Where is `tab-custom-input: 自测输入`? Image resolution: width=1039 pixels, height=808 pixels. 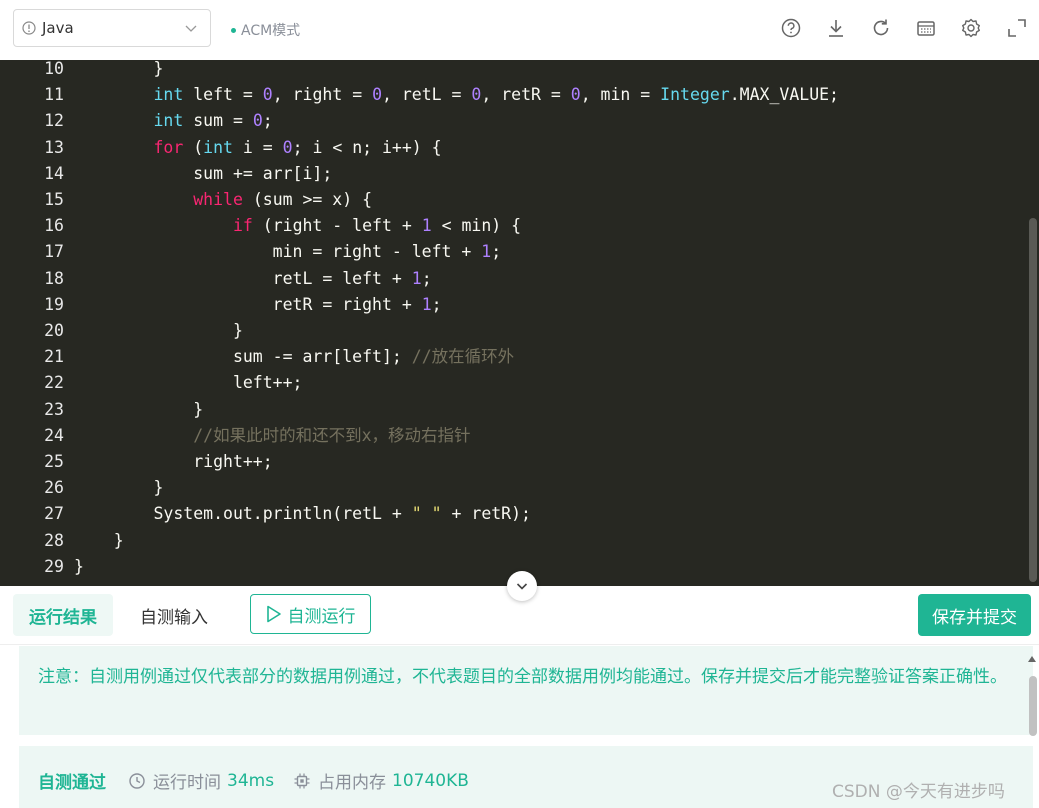 tab-custom-input: 自测输入 is located at coordinates (174, 615).